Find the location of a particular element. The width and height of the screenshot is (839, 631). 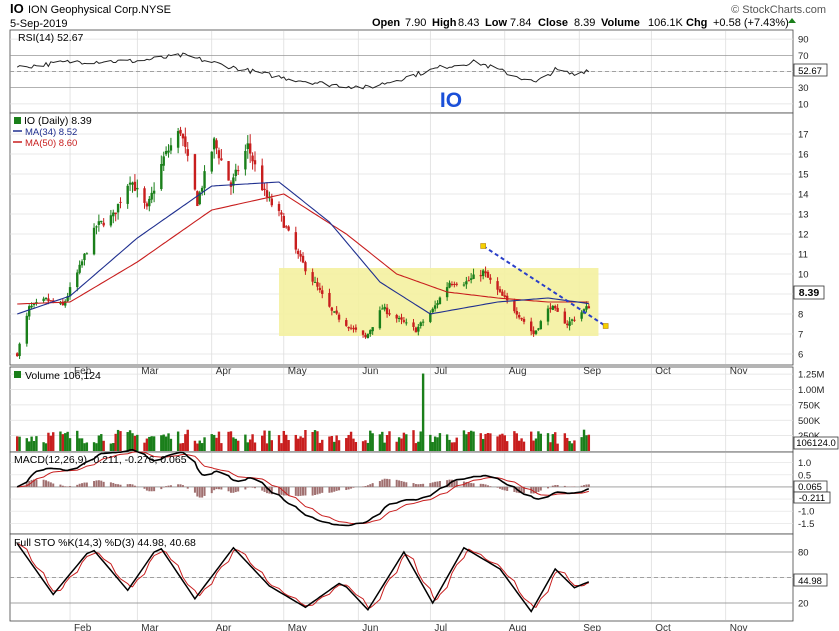

volume-tick-label: 1.25M is located at coordinates (811, 375).